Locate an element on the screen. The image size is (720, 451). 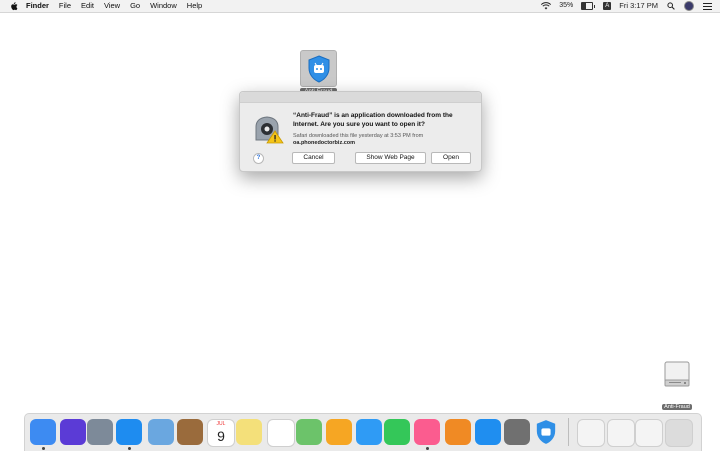
menu-window: Window is located at coordinates (163, 6).